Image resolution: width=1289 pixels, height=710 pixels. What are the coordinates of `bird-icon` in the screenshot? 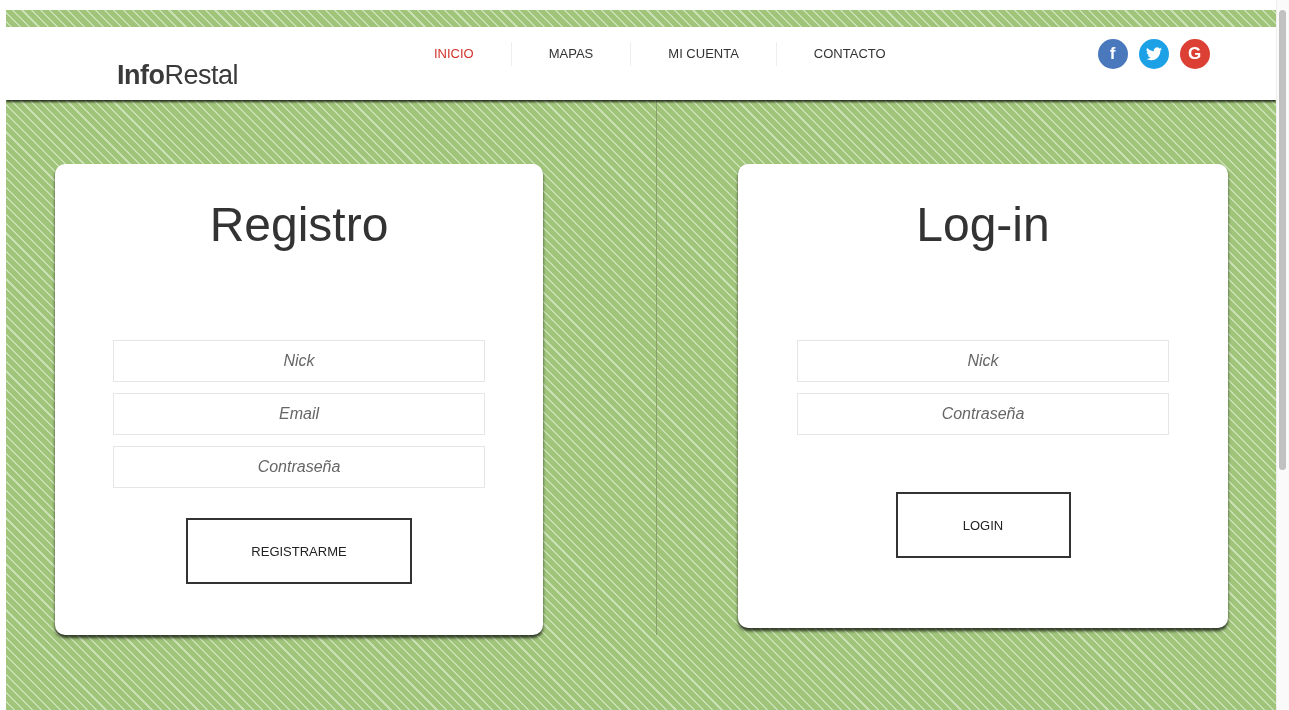 It's located at (1153, 54).